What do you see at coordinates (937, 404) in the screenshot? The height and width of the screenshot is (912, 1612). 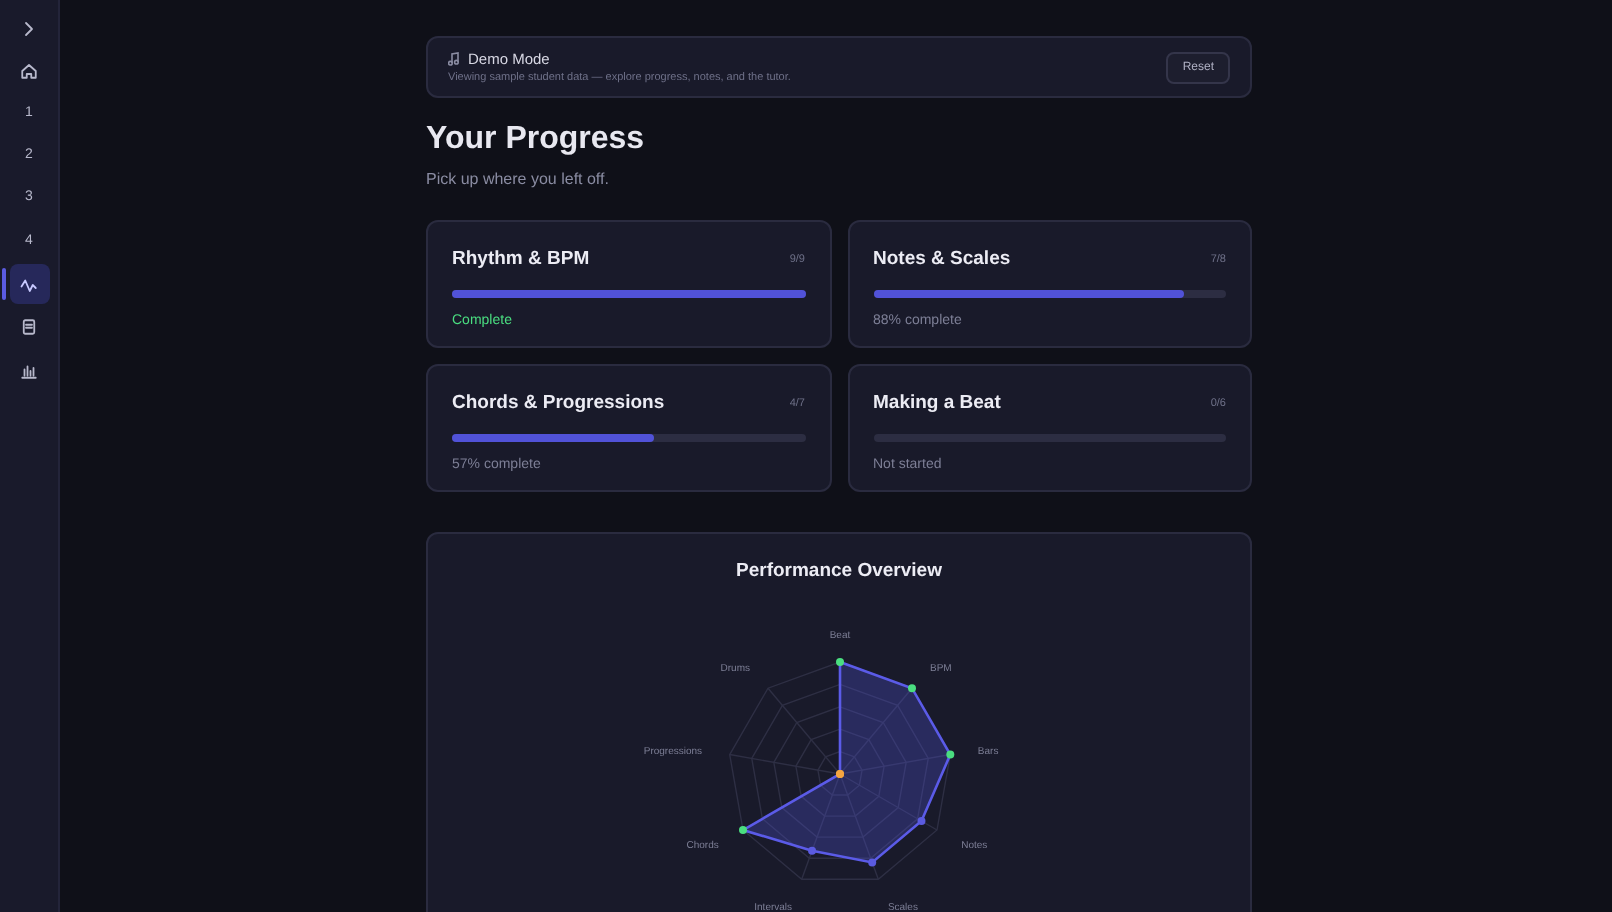 I see `module-title: Making a Beat` at bounding box center [937, 404].